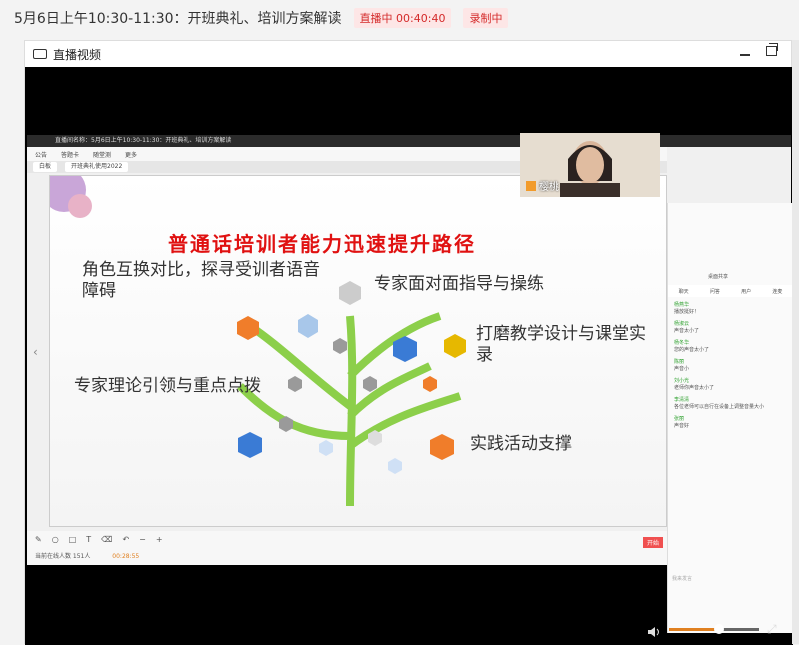 The width and height of the screenshot is (799, 645). Describe the element at coordinates (63, 556) in the screenshot. I see `online-count-text: 当前在线人数 151人` at that location.